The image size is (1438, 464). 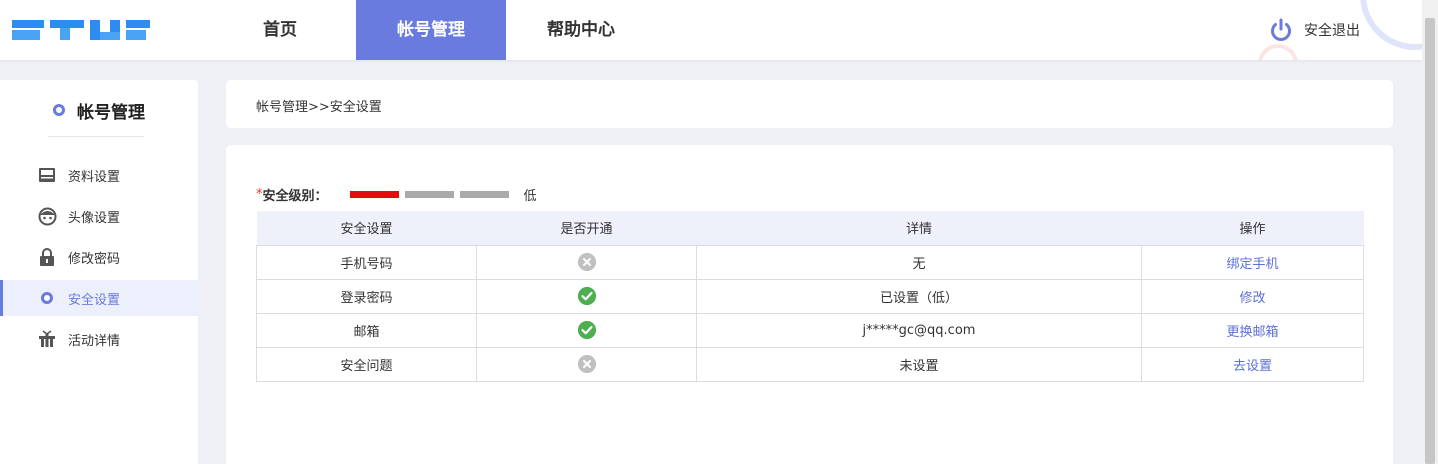 I want to click on sidebar-item-label: 头像设置, so click(x=94, y=218).